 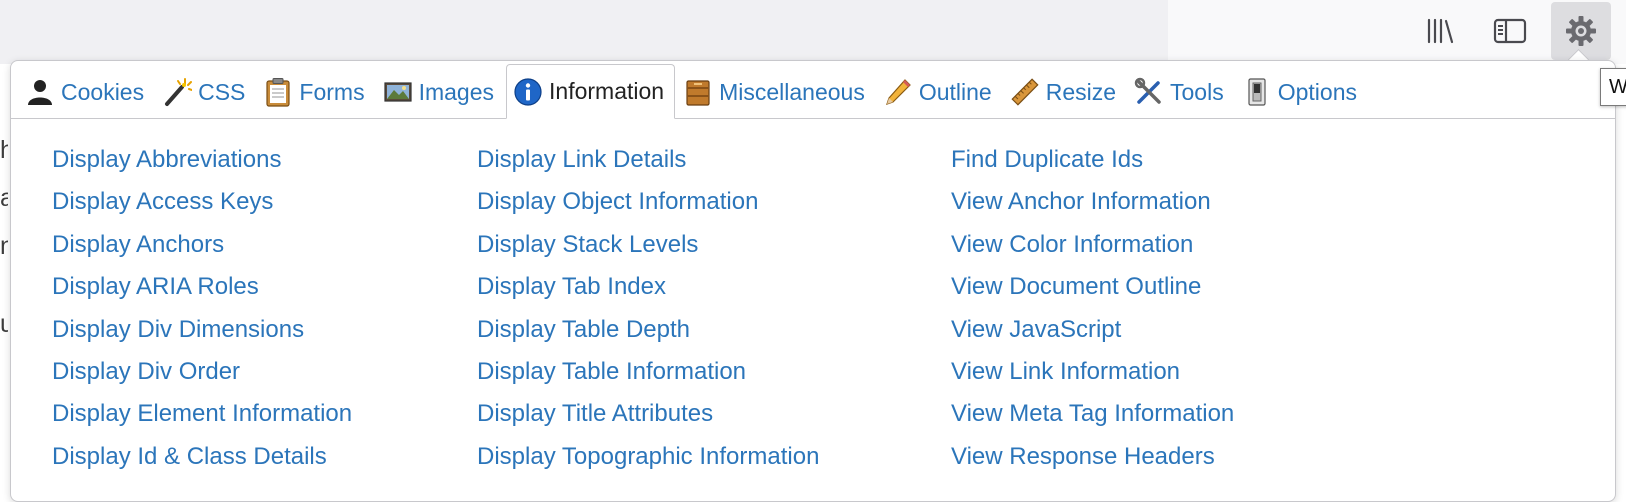 What do you see at coordinates (648, 202) in the screenshot?
I see `menu-item-display-object-information: Display Object Information` at bounding box center [648, 202].